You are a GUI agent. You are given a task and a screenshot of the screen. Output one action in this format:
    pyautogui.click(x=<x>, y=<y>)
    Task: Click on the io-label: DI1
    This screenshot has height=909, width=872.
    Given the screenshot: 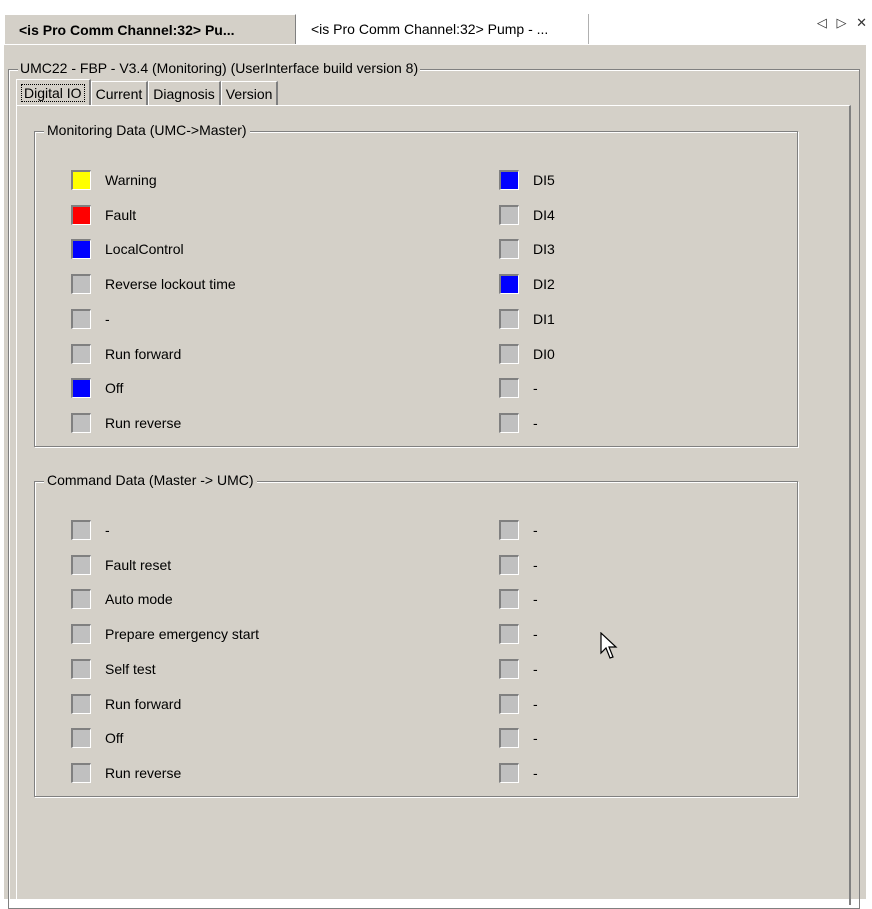 What is the action you would take?
    pyautogui.click(x=544, y=318)
    